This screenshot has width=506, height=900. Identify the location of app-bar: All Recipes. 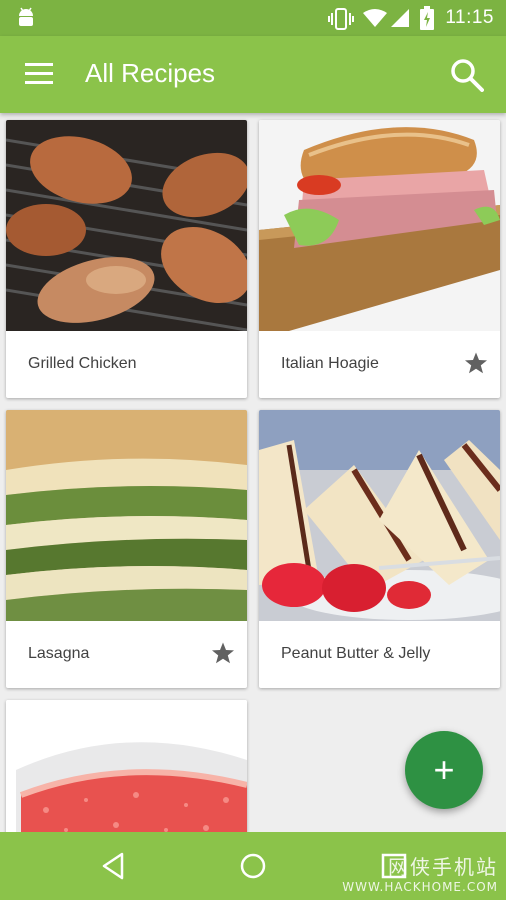
(253, 74).